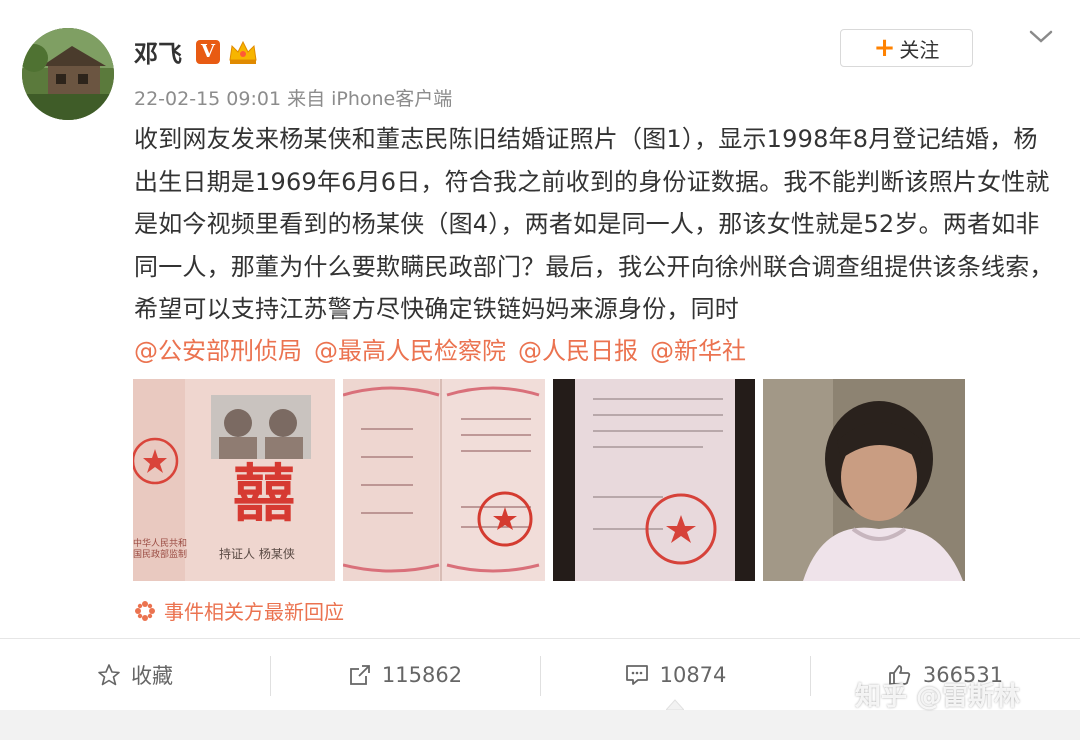  What do you see at coordinates (698, 351) in the screenshot?
I see `mention-link: @新华社` at bounding box center [698, 351].